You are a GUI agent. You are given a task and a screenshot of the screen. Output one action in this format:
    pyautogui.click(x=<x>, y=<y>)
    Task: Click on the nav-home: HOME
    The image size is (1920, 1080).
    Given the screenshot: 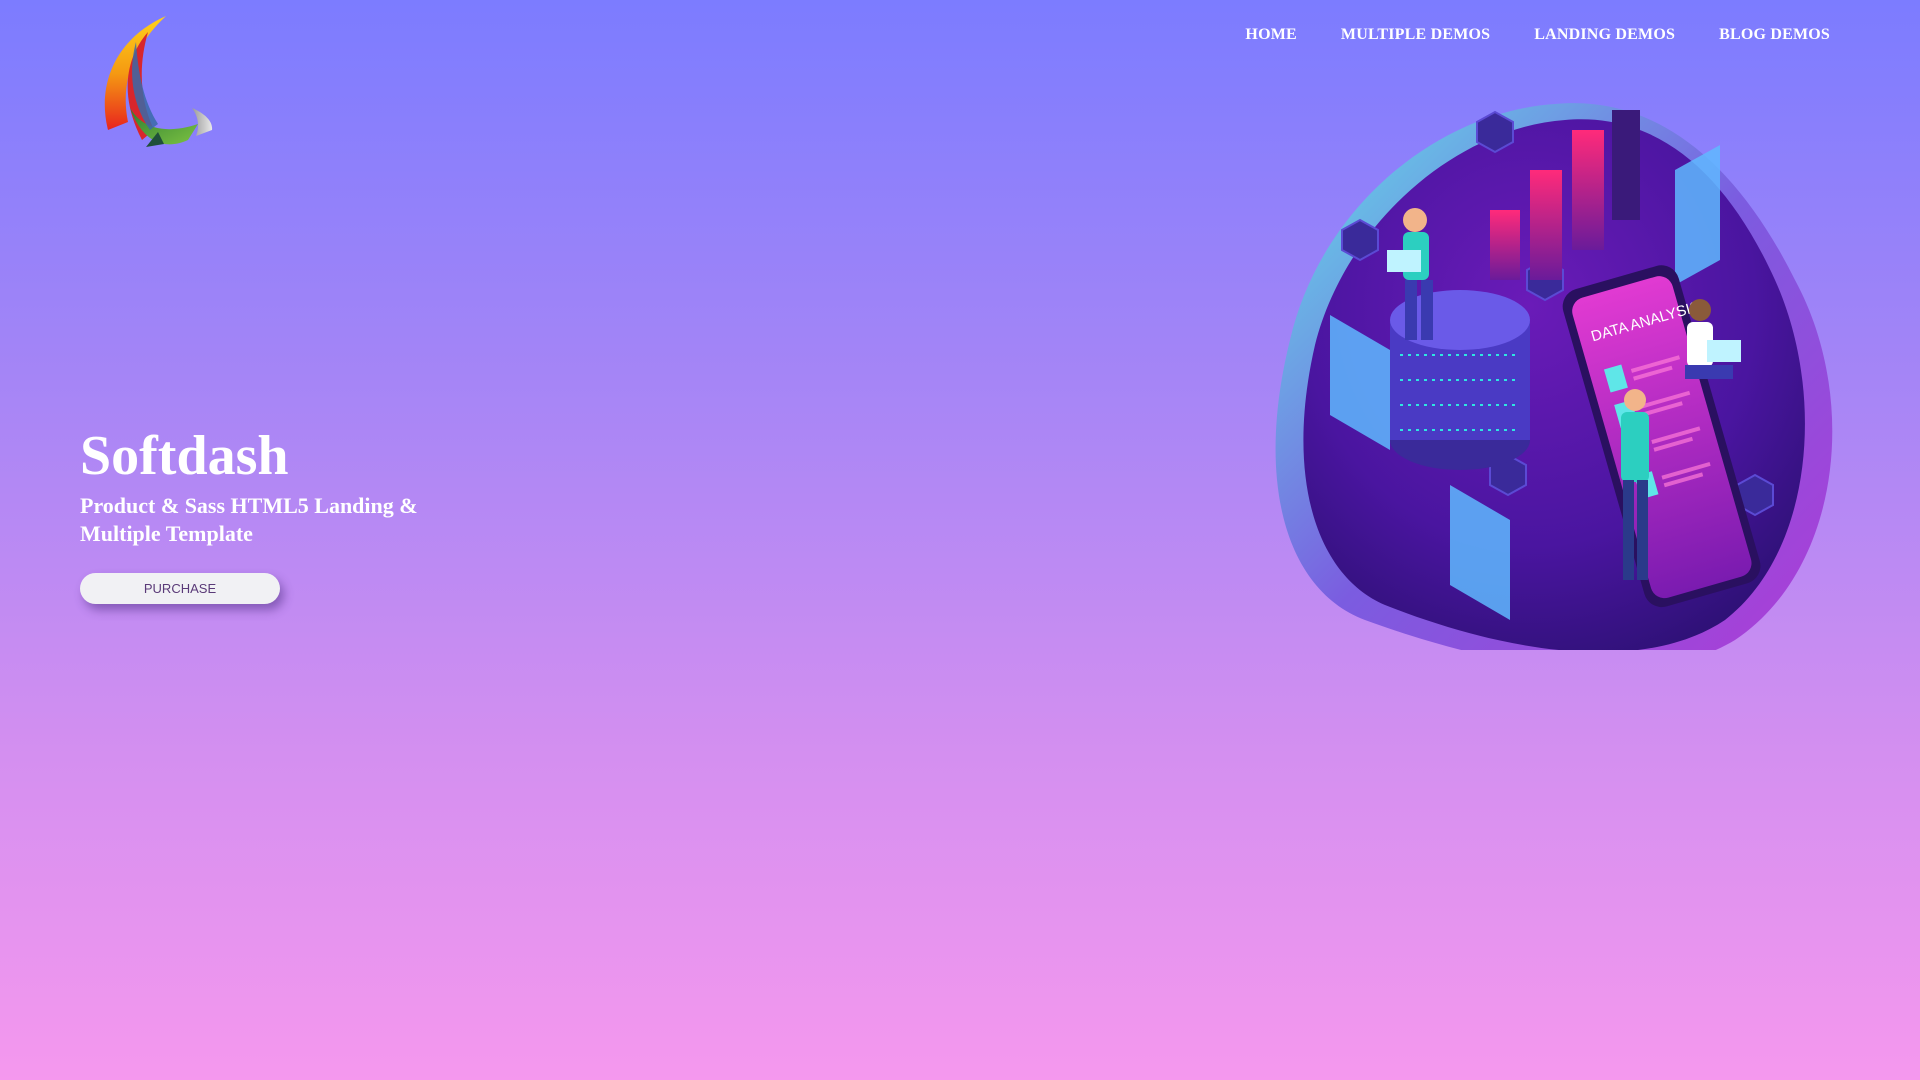 What is the action you would take?
    pyautogui.click(x=1270, y=35)
    